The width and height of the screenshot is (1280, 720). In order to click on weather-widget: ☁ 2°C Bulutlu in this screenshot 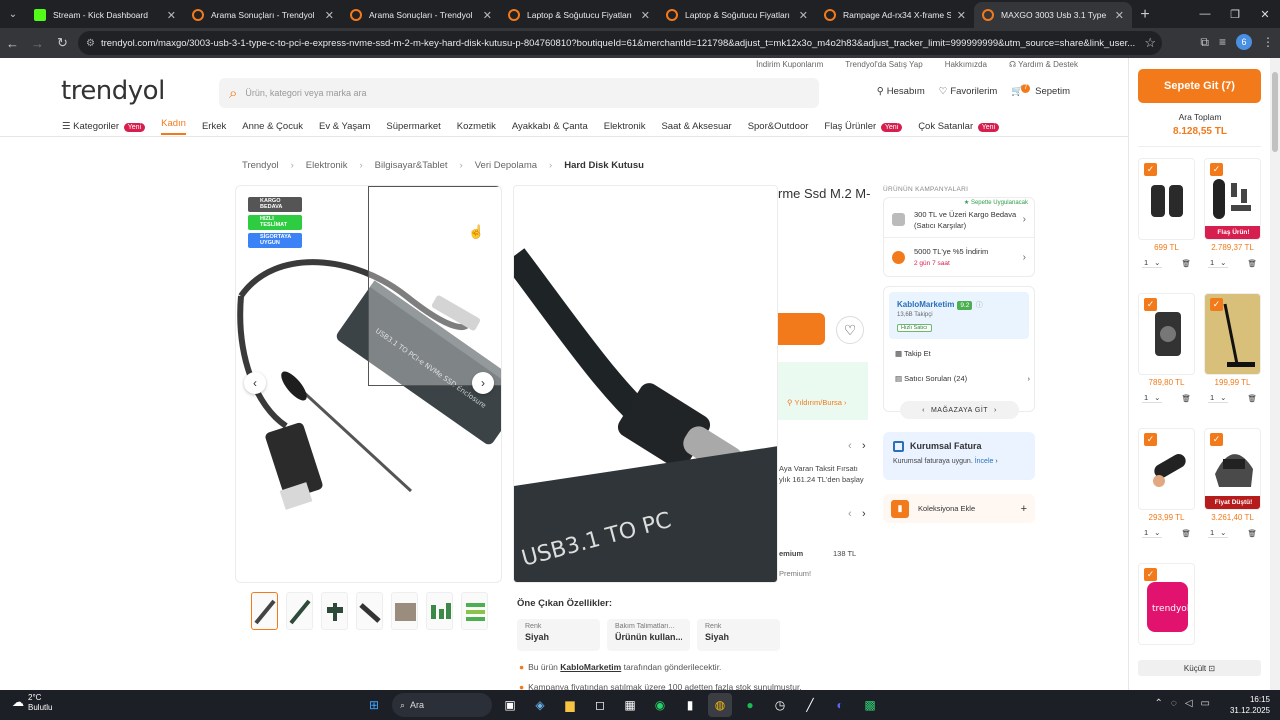, I will do `click(32, 703)`.